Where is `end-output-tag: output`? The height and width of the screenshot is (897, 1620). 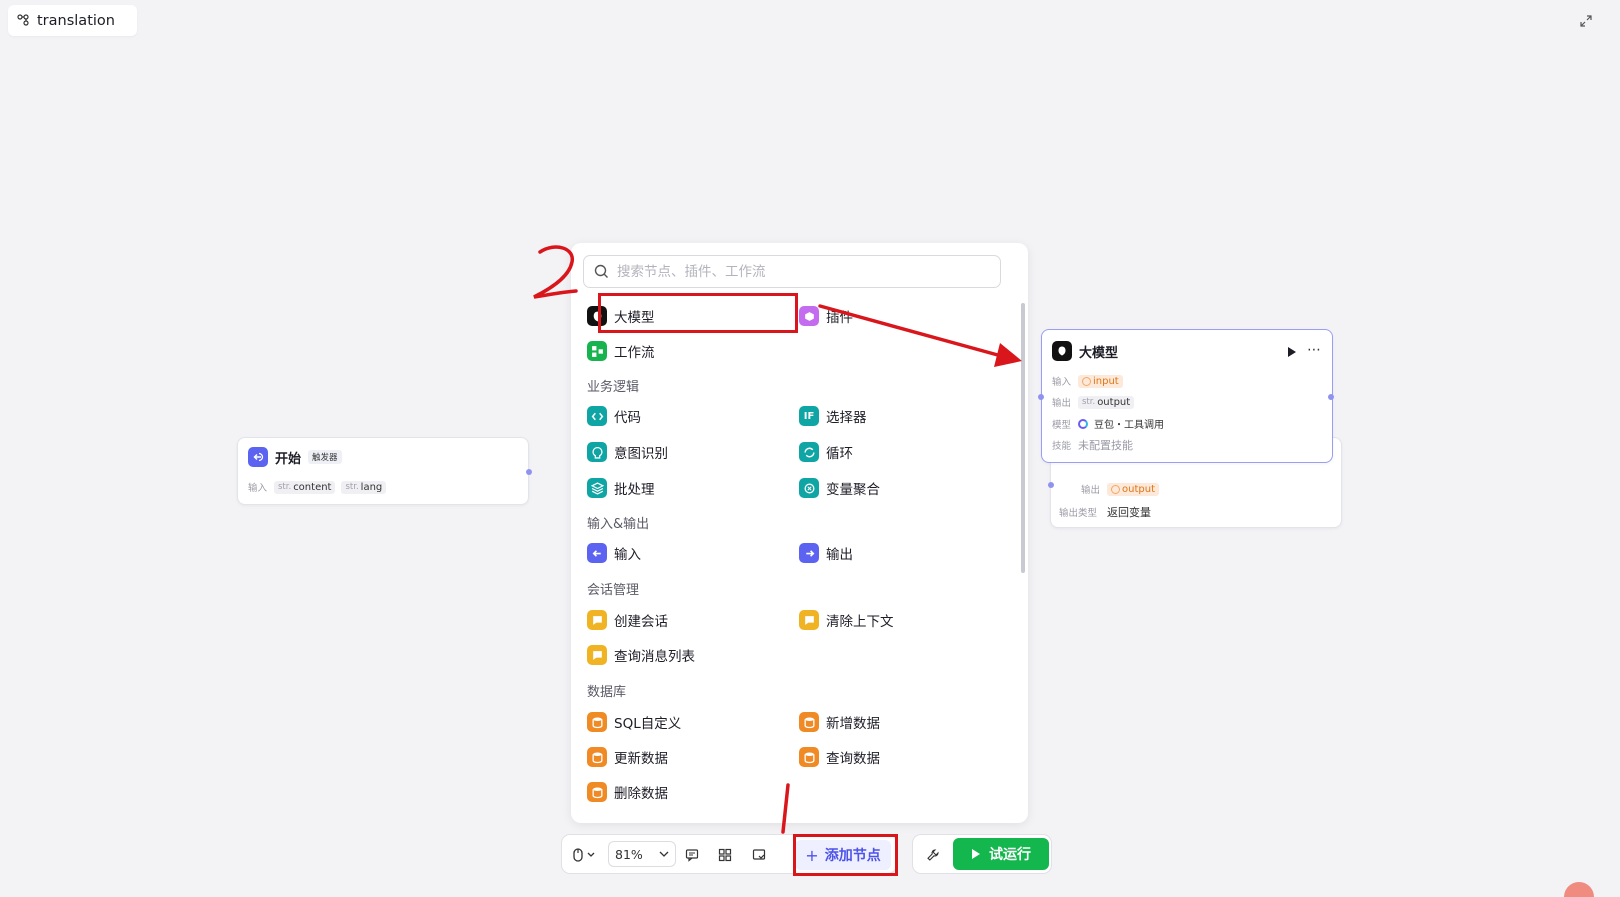 end-output-tag: output is located at coordinates (1133, 489).